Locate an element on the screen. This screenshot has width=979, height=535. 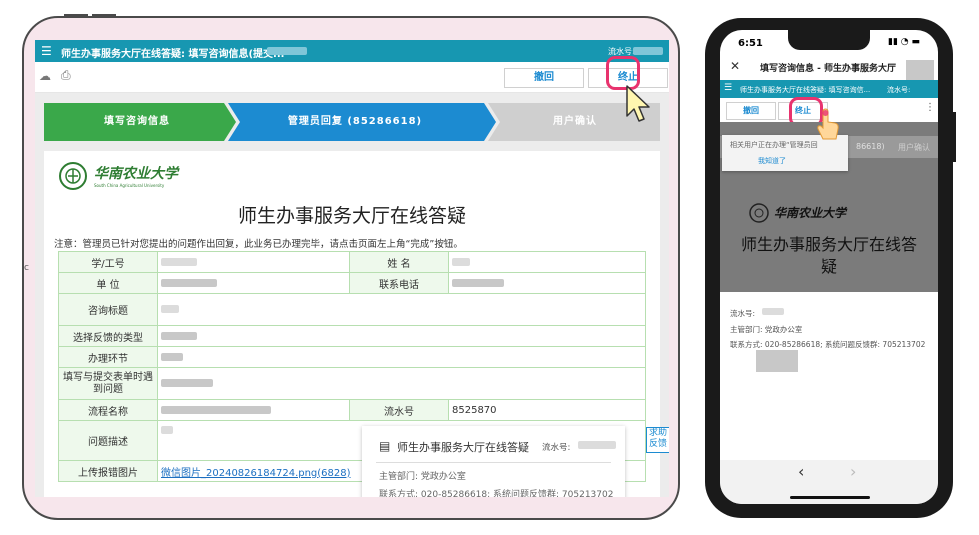
phone-serial: 流水号: is located at coordinates (743, 313).